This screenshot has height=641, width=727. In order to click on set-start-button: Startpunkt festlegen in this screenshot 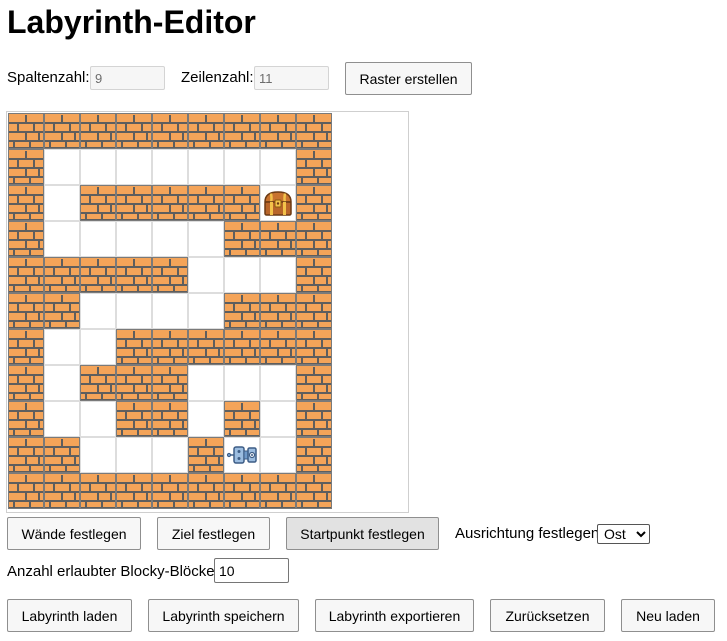, I will do `click(362, 533)`.